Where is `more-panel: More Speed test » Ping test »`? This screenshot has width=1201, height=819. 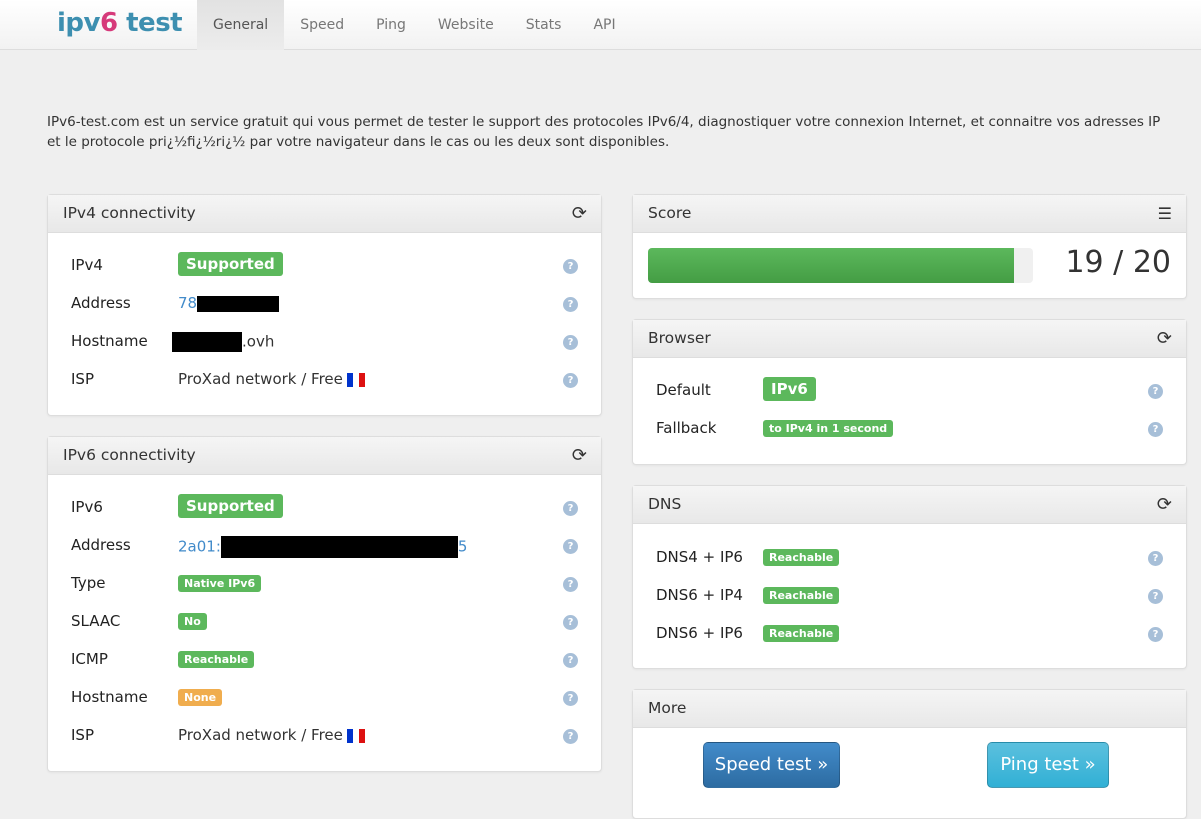 more-panel: More Speed test » Ping test » is located at coordinates (909, 754).